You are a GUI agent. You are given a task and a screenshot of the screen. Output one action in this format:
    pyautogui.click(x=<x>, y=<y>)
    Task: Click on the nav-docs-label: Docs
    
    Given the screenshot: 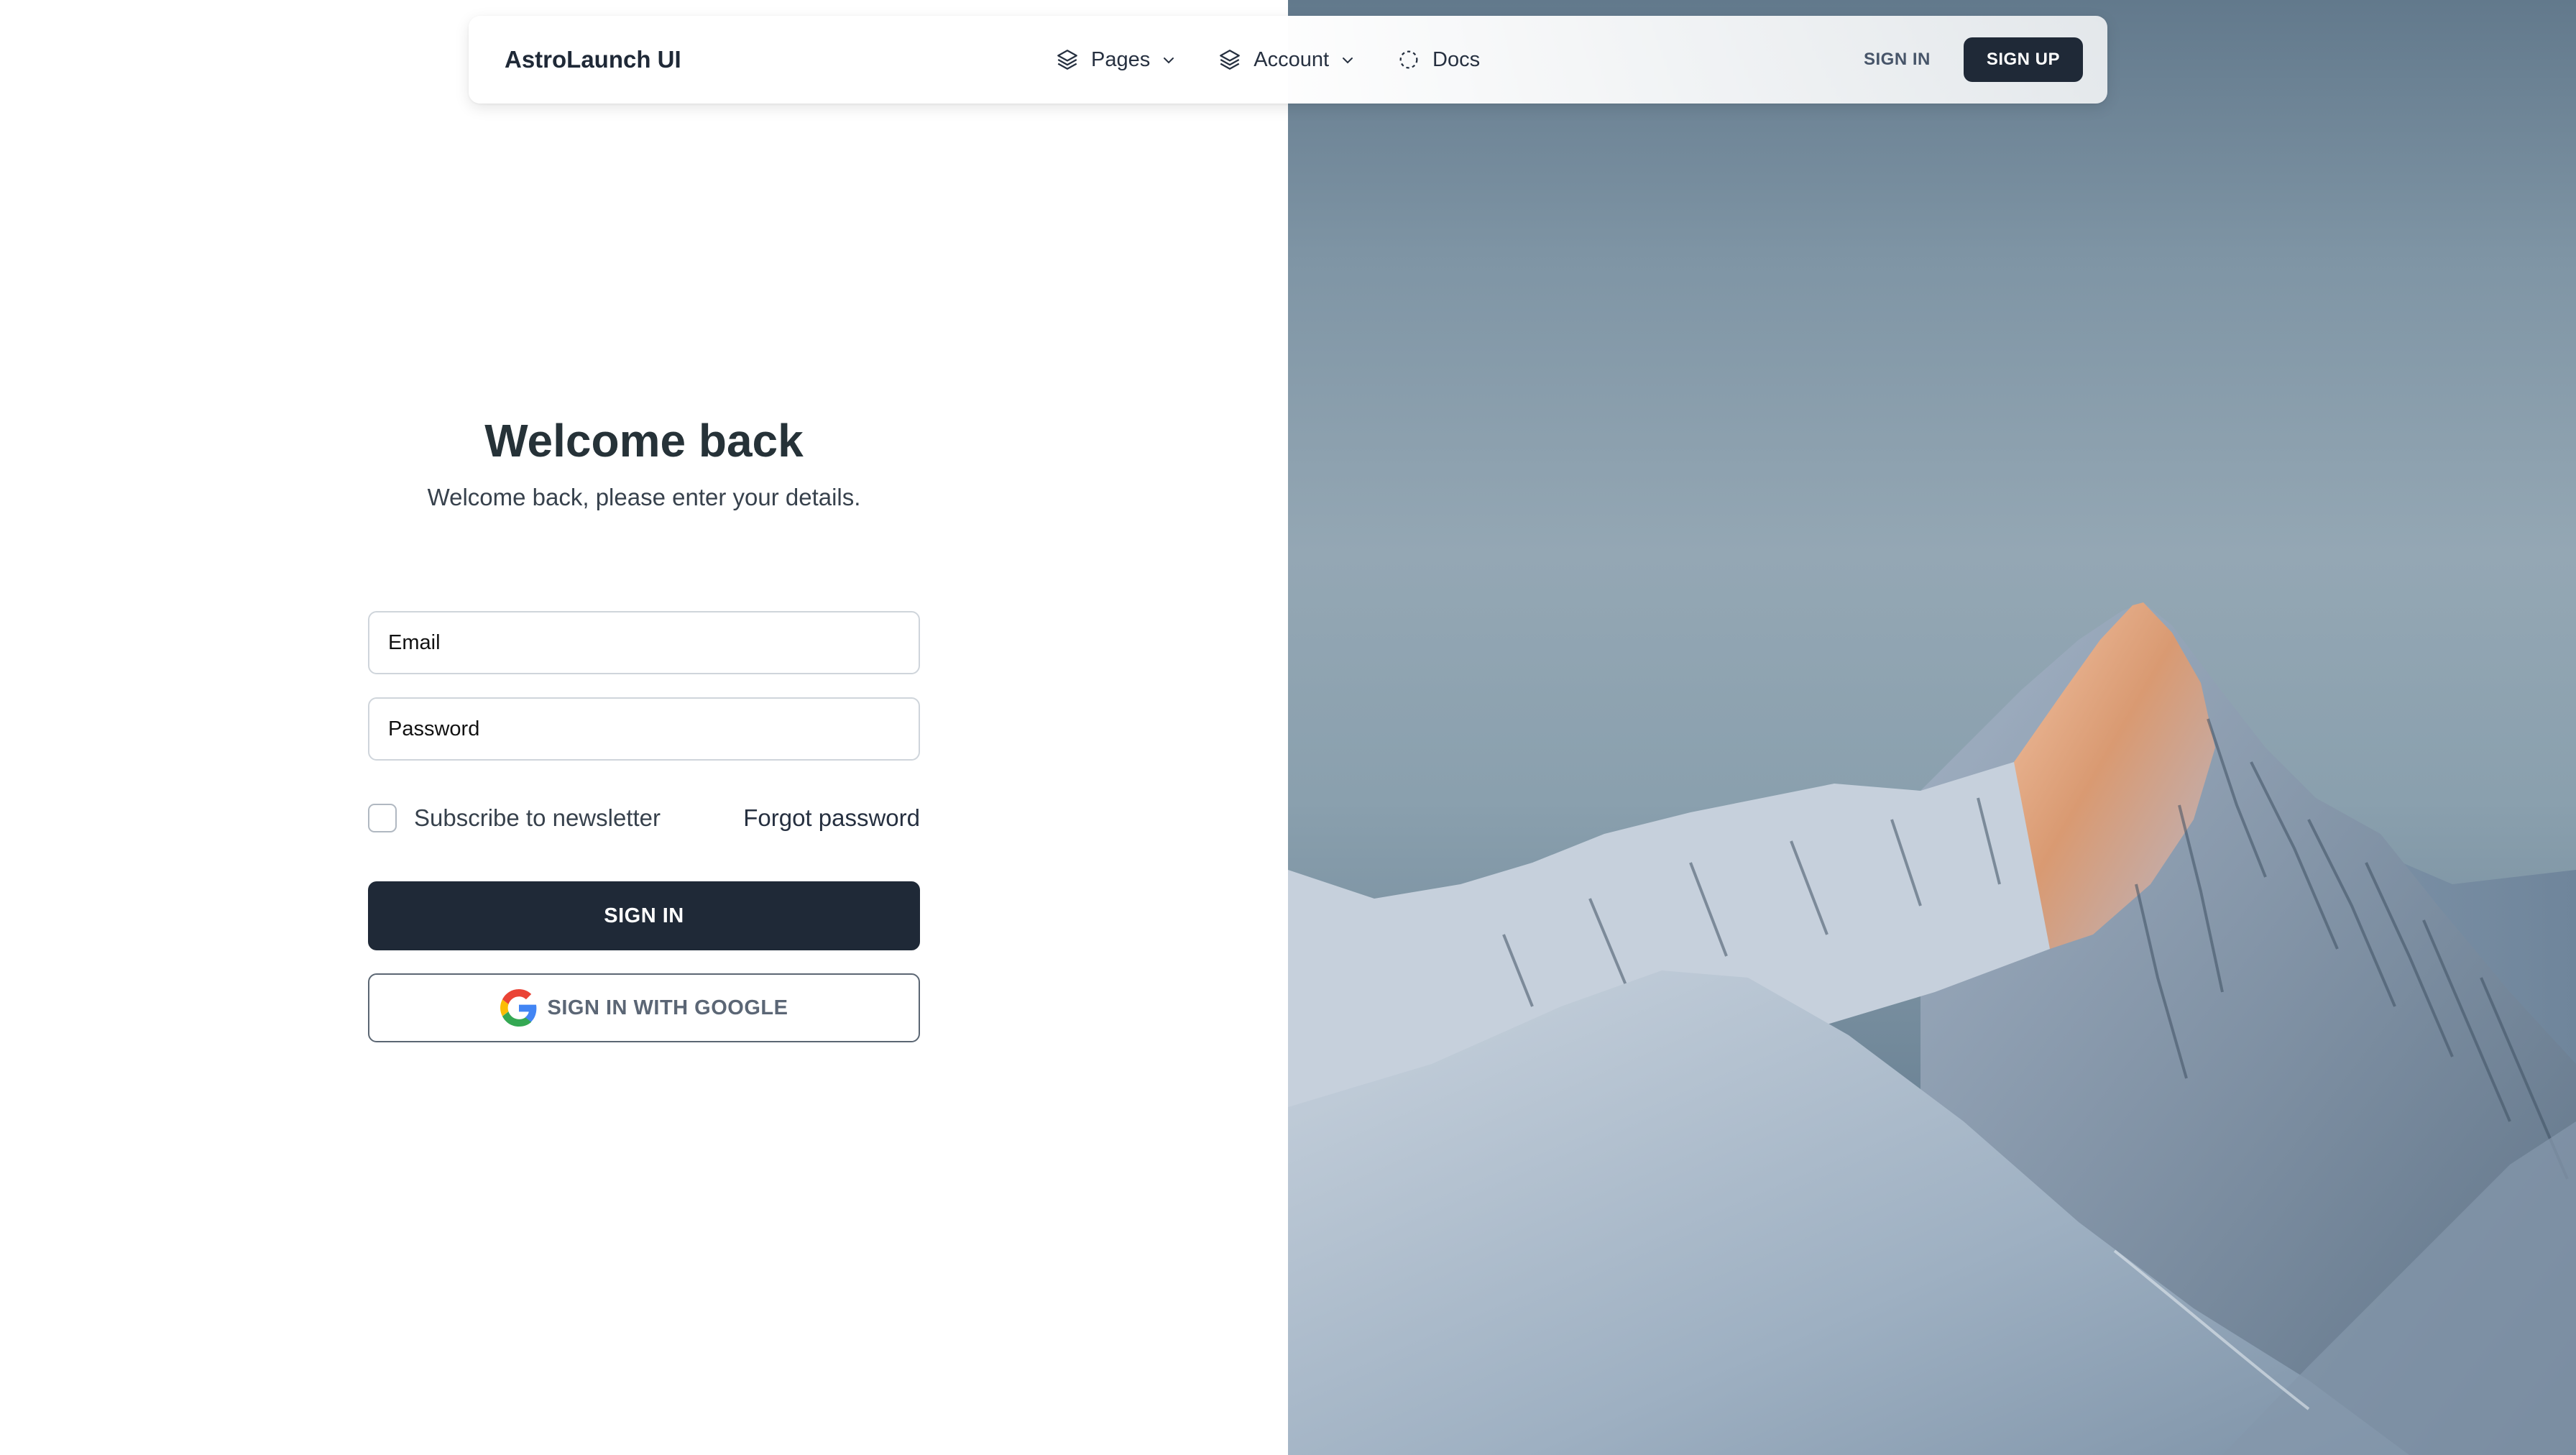 What is the action you would take?
    pyautogui.click(x=1456, y=59)
    